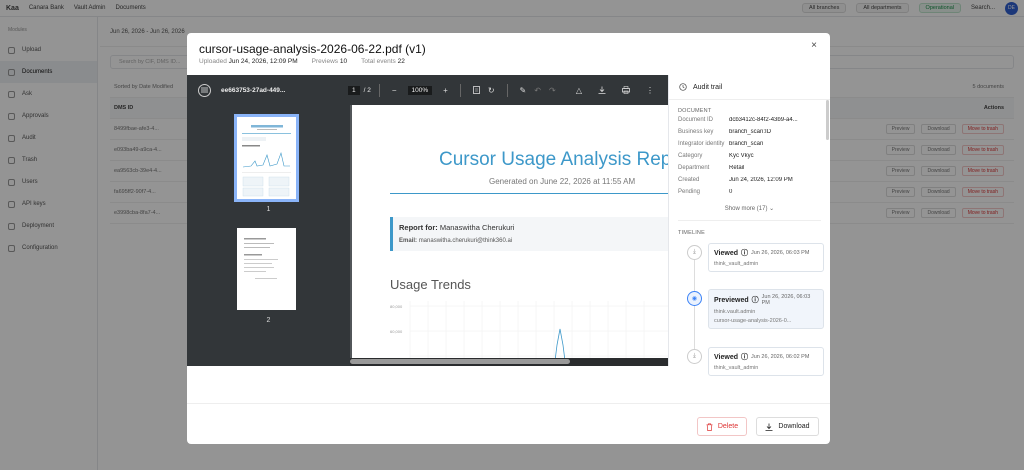  What do you see at coordinates (726, 253) in the screenshot?
I see `event-action: Viewed` at bounding box center [726, 253].